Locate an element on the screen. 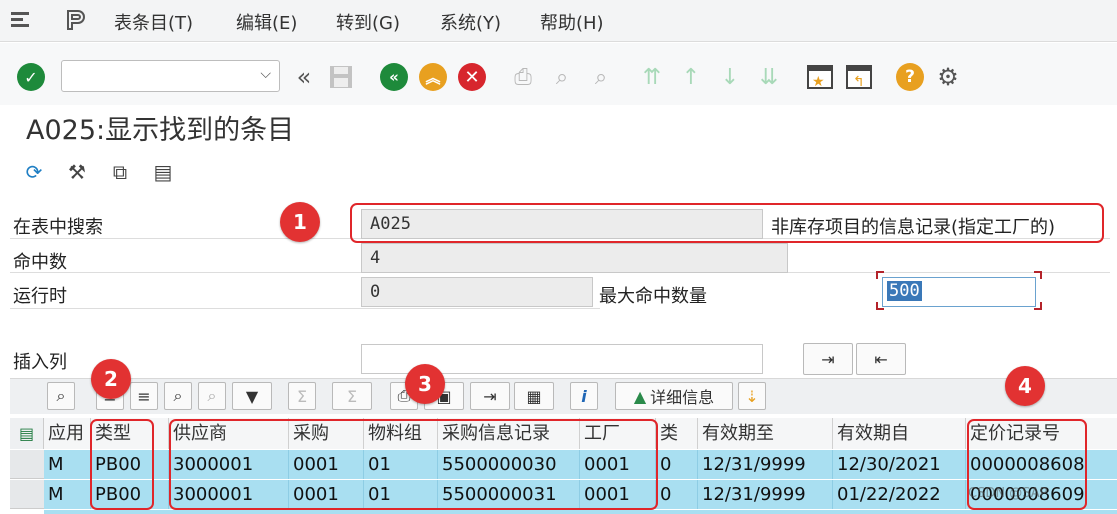 Image resolution: width=1117 pixels, height=514 pixels. export-icon: ⇤ is located at coordinates (881, 359).